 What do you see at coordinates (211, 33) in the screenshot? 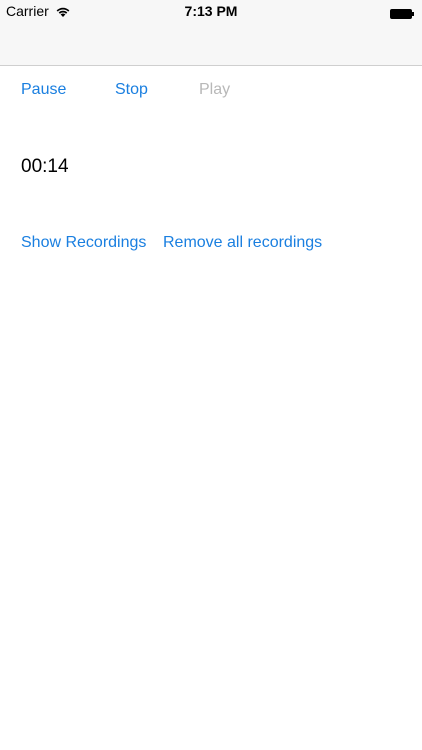
I see `navigation-bar: Carrier 7:13 PM` at bounding box center [211, 33].